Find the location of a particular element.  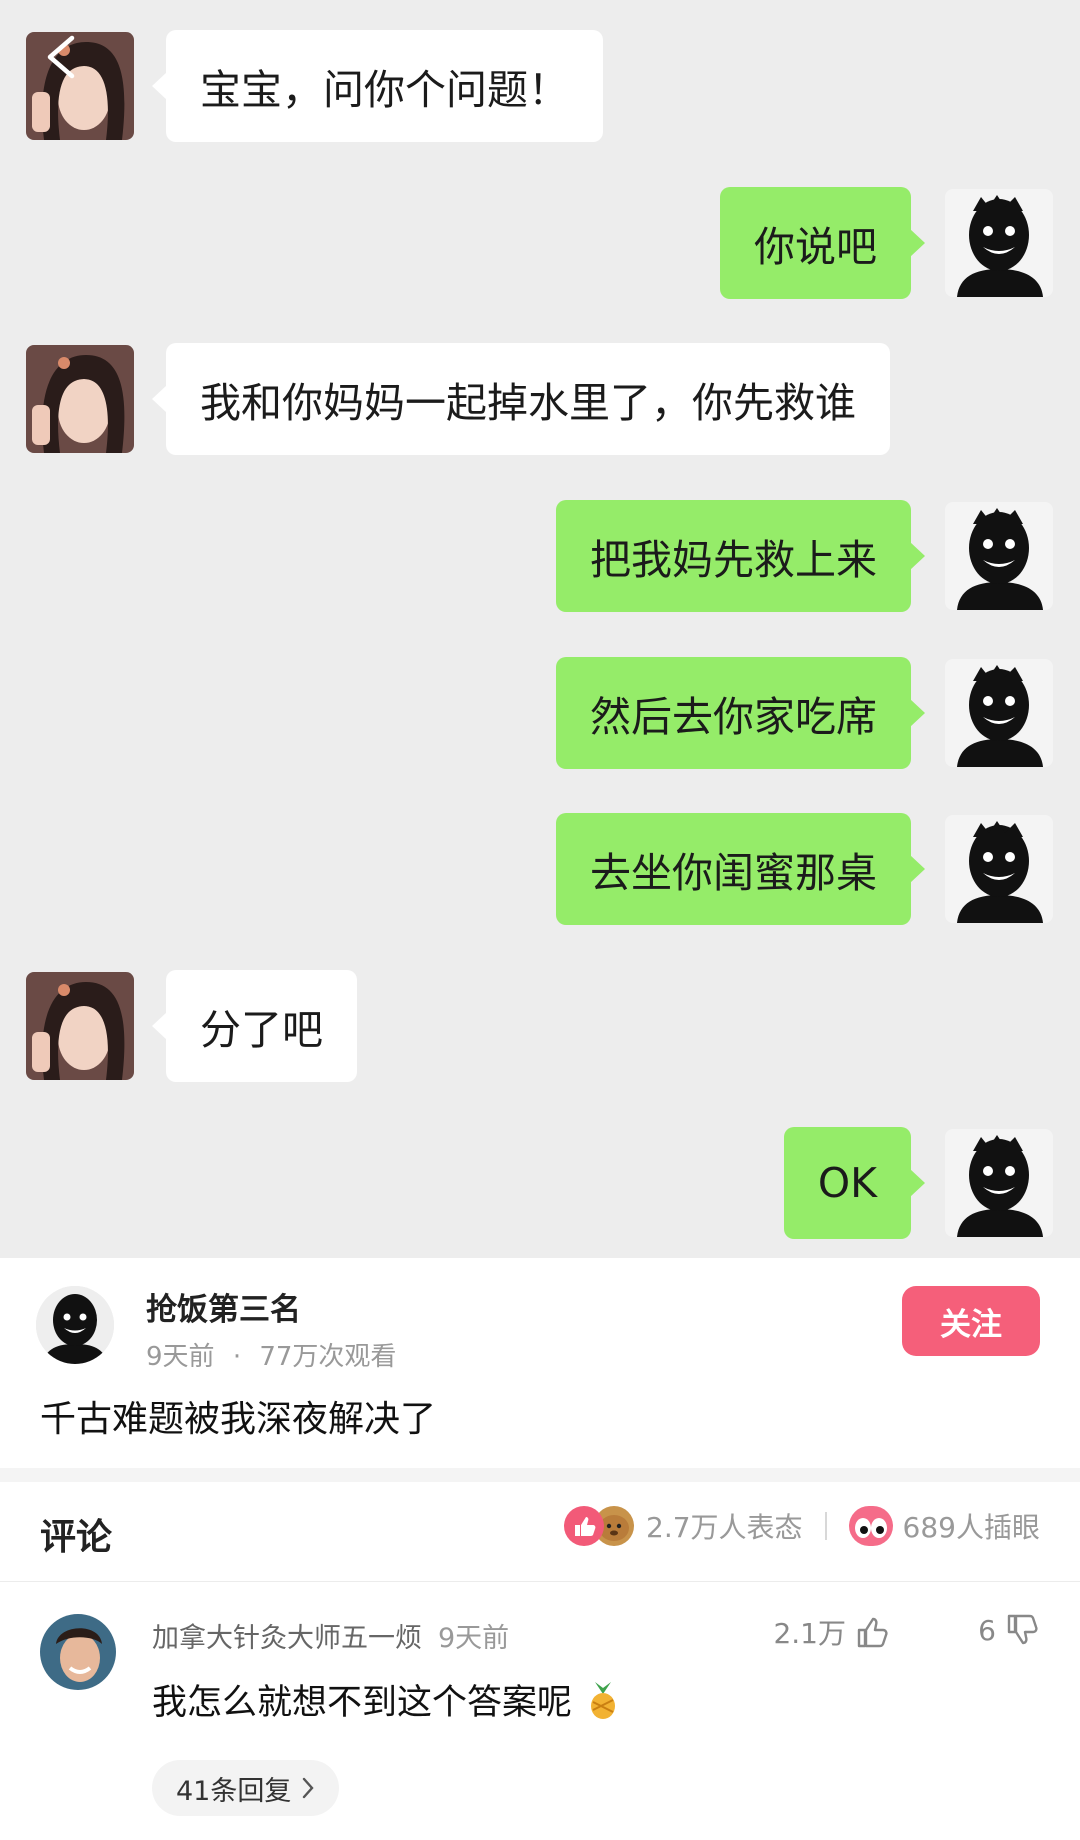

comment-dislike-count: 6 is located at coordinates (987, 1630).